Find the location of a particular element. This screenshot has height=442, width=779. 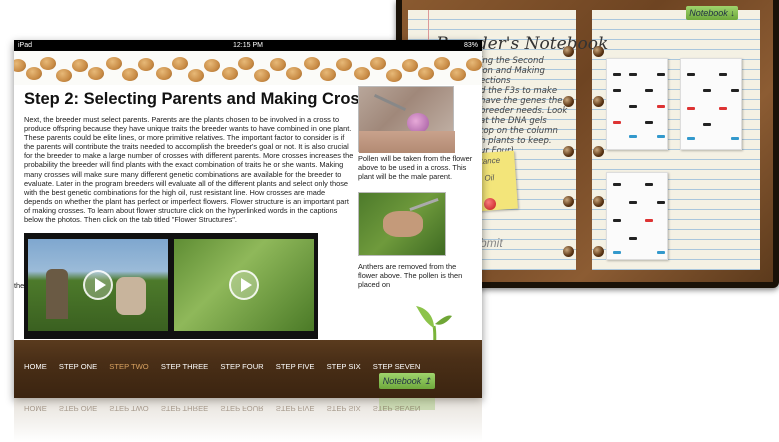

nav-step-seven: STEP SEVEN is located at coordinates (397, 366).